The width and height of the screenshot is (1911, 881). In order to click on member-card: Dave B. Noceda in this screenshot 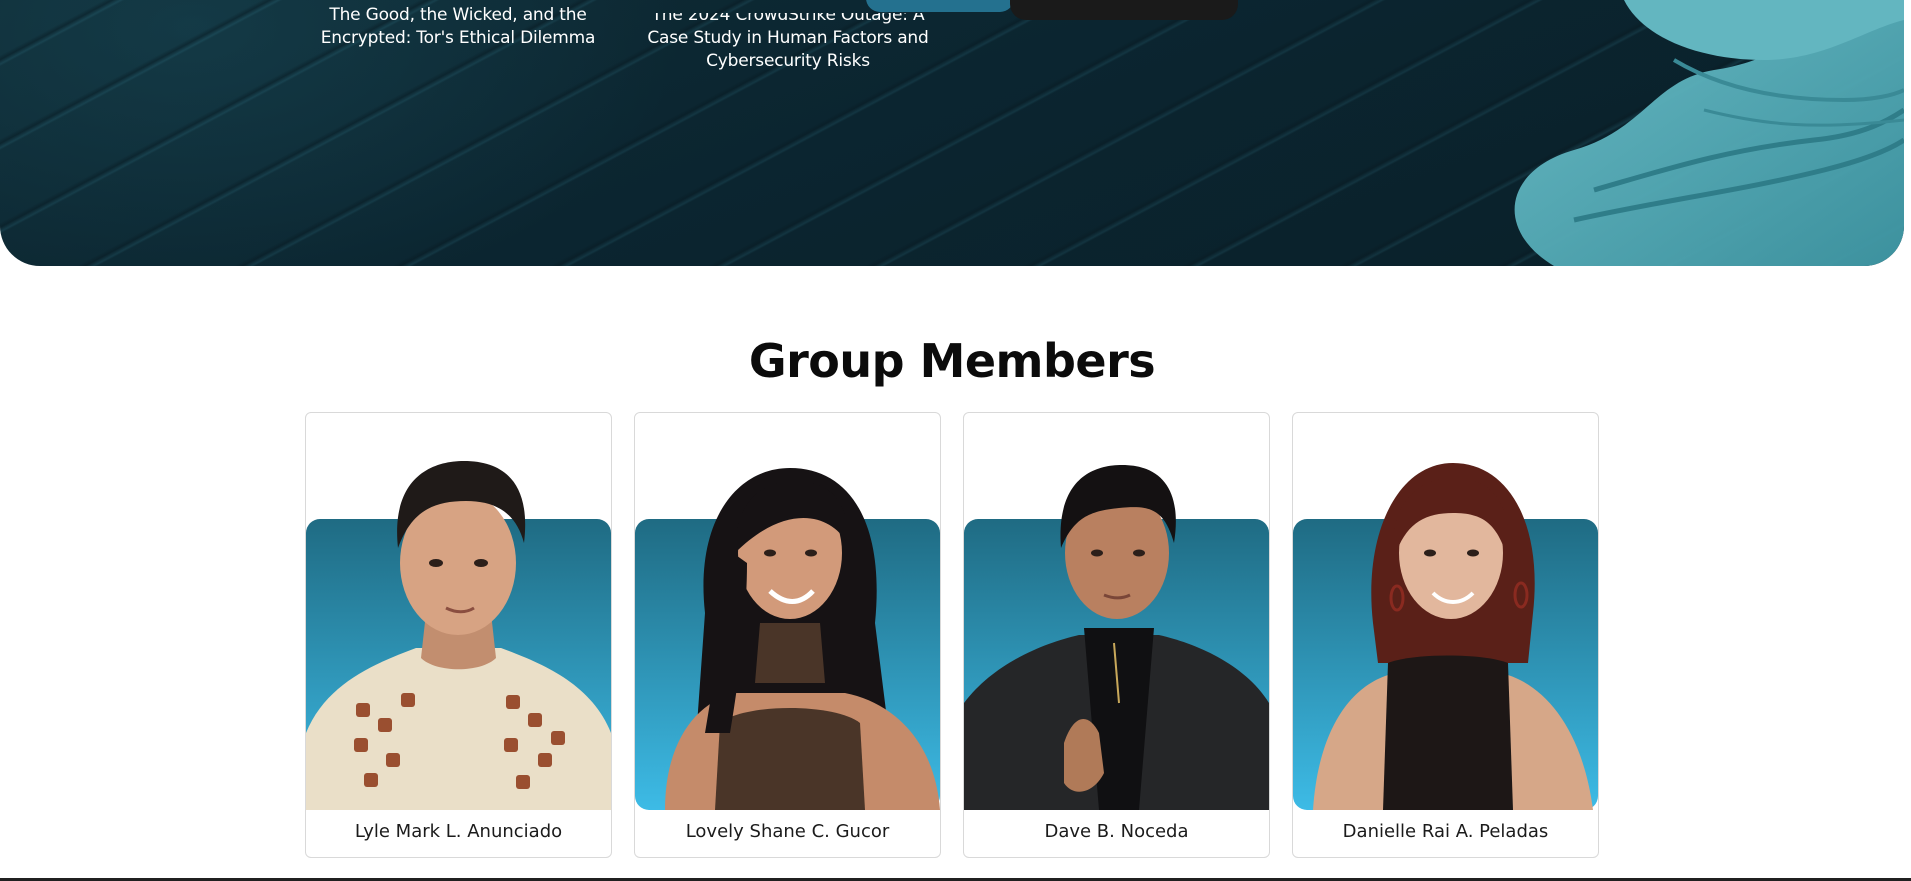, I will do `click(1116, 635)`.